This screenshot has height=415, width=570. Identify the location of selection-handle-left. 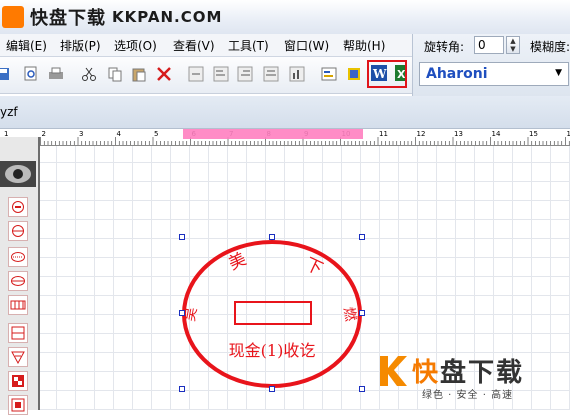
(182, 313).